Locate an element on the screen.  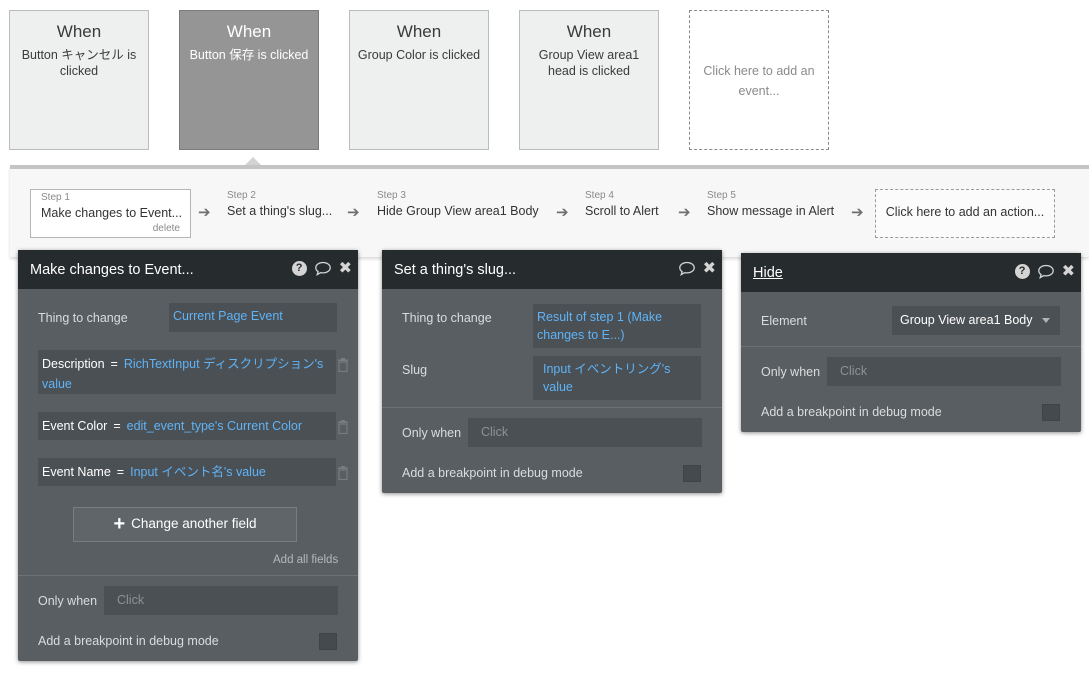
step-5-show-message: Step 5 Show message in Alert is located at coordinates (770, 205).